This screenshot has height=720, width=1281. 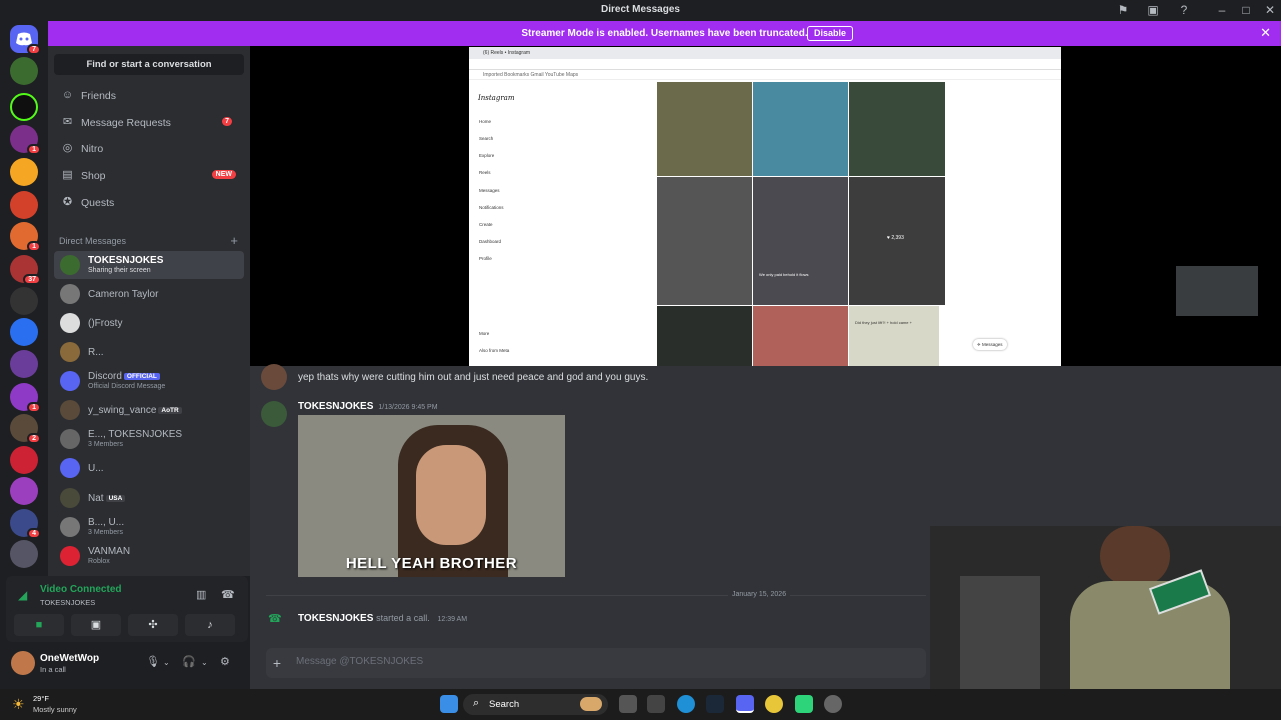 I want to click on weather-temp: 29°F, so click(x=41, y=698).